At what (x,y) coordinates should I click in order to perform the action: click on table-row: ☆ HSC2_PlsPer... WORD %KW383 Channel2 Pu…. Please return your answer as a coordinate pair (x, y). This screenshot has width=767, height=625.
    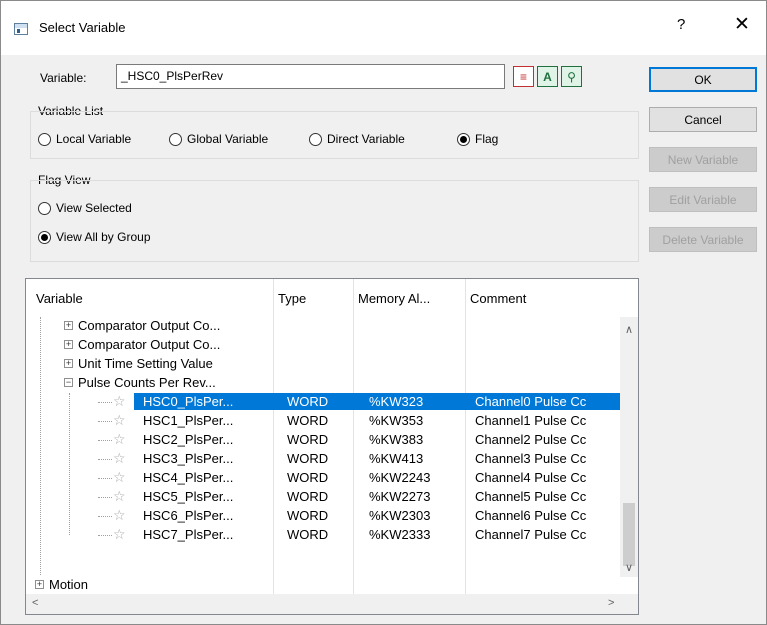
    Looking at the image, I should click on (323, 439).